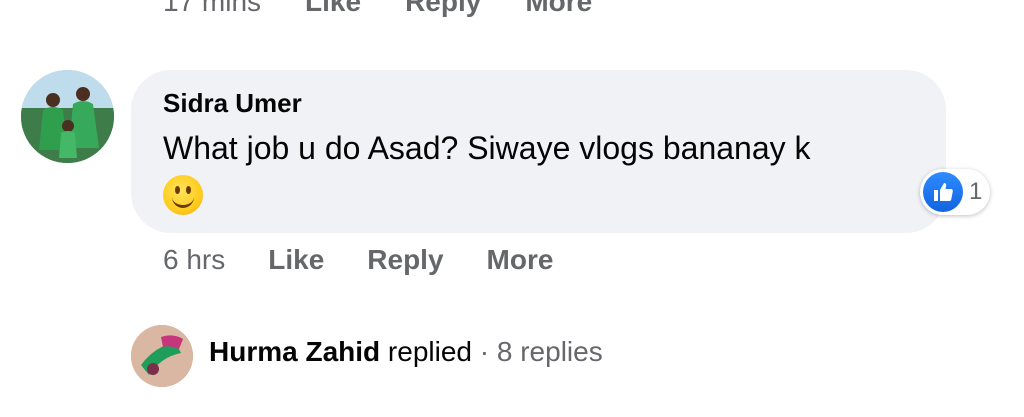 This screenshot has height=417, width=1024. Describe the element at coordinates (443, 9) in the screenshot. I see `previous-reply-button: Reply` at that location.